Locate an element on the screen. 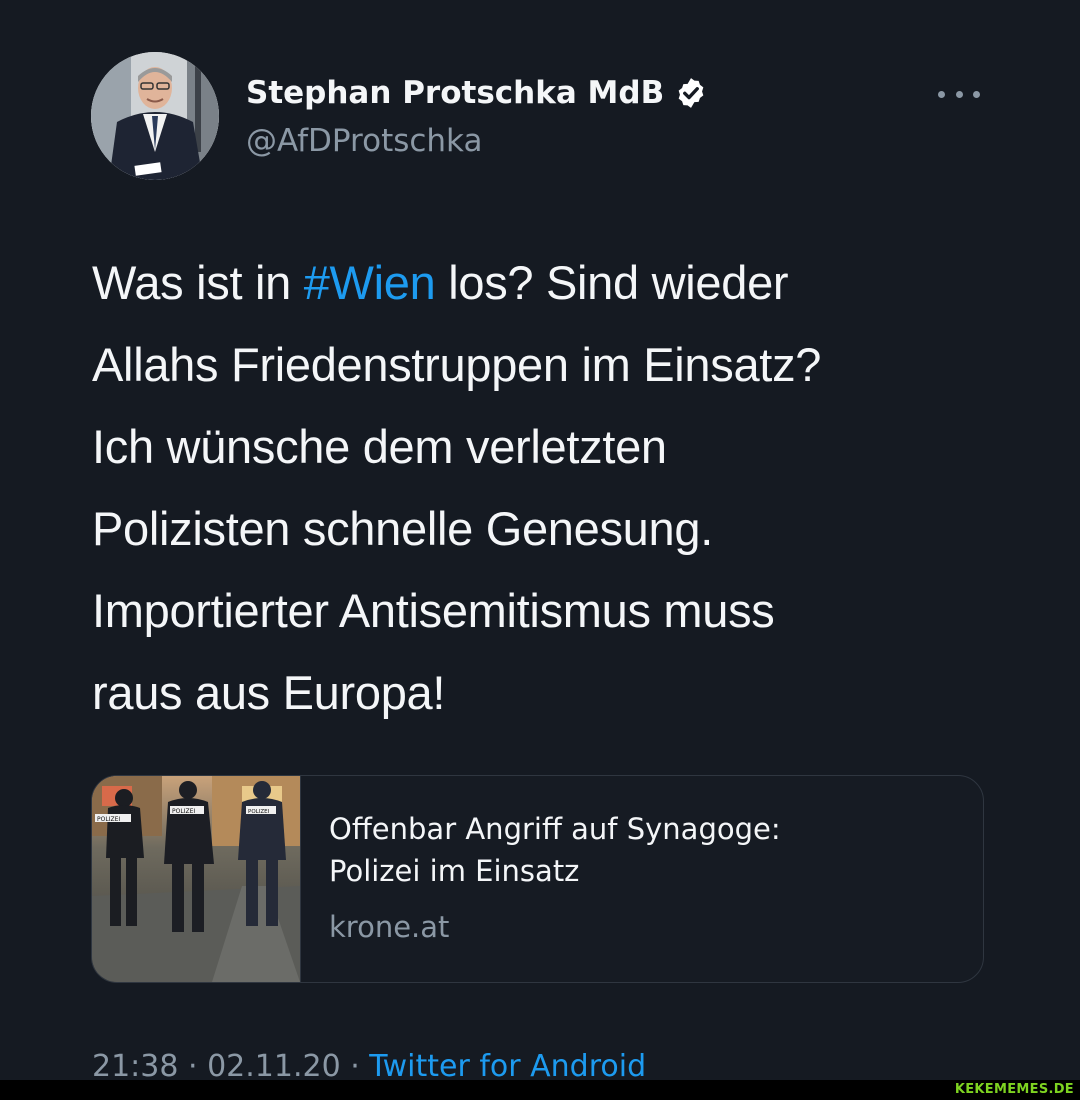 This screenshot has width=1080, height=1100. link-preview-domain: krone.at is located at coordinates (389, 927).